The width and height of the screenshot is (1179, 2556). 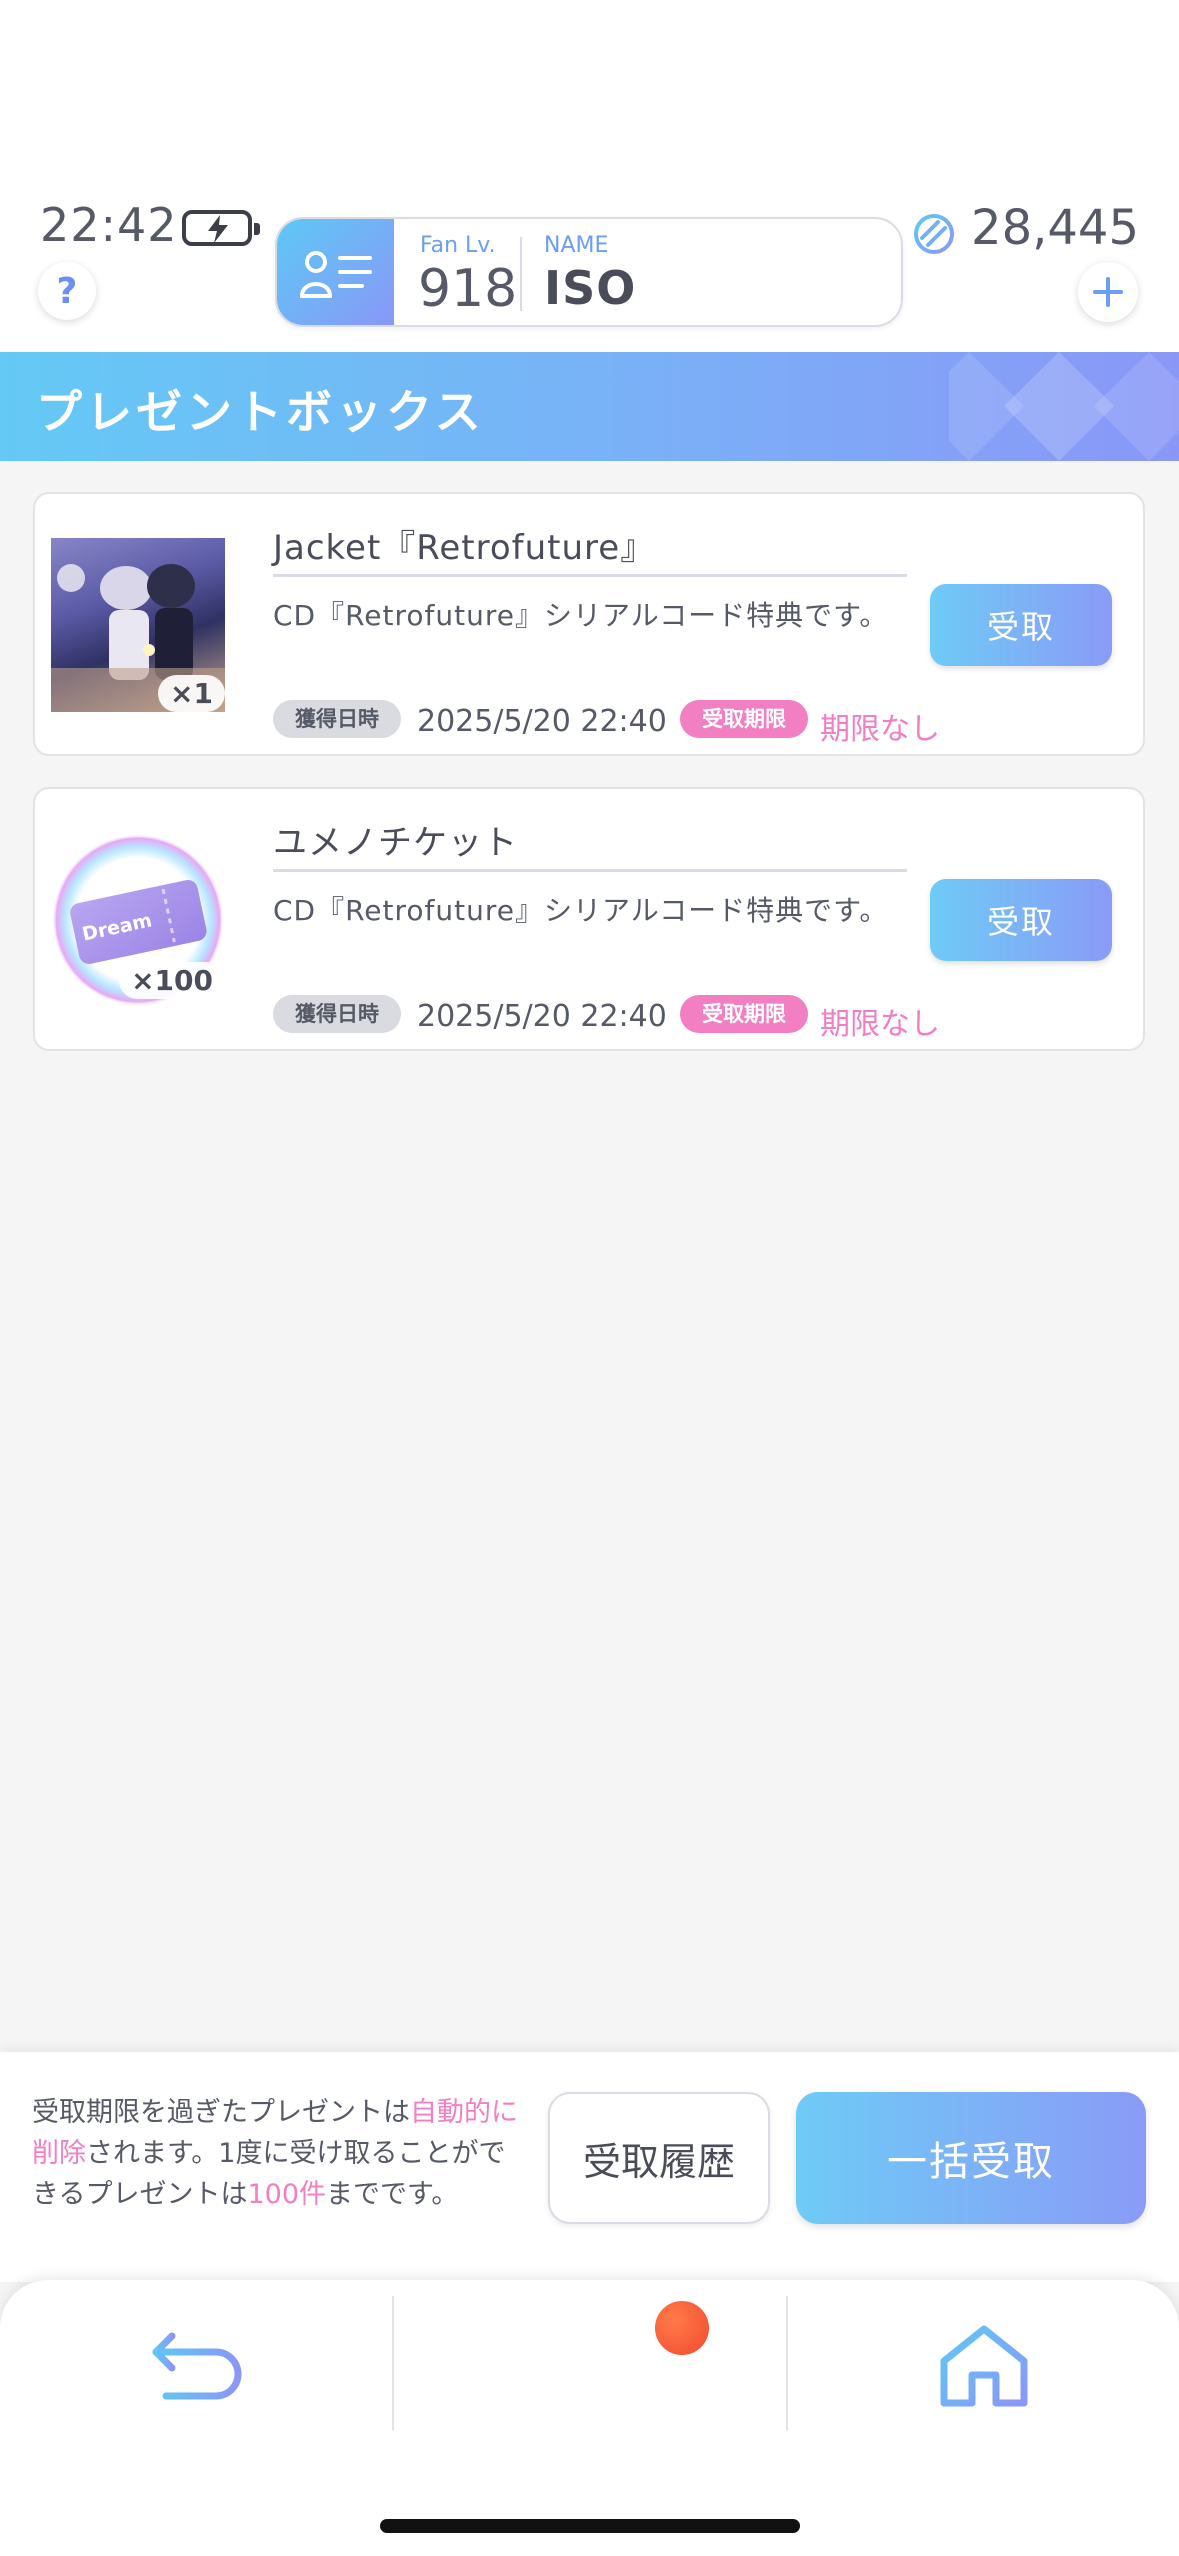 I want to click on bottom-nav, so click(x=589, y=2418).